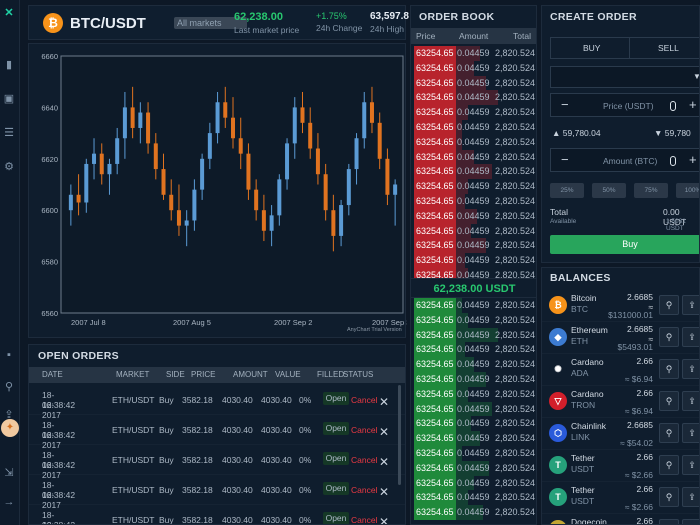 Image resolution: width=700 pixels, height=525 pixels. What do you see at coordinates (620, 519) in the screenshot?
I see `list-item: Ð Dogecoin 2.66 ⚲⇪` at bounding box center [620, 519].